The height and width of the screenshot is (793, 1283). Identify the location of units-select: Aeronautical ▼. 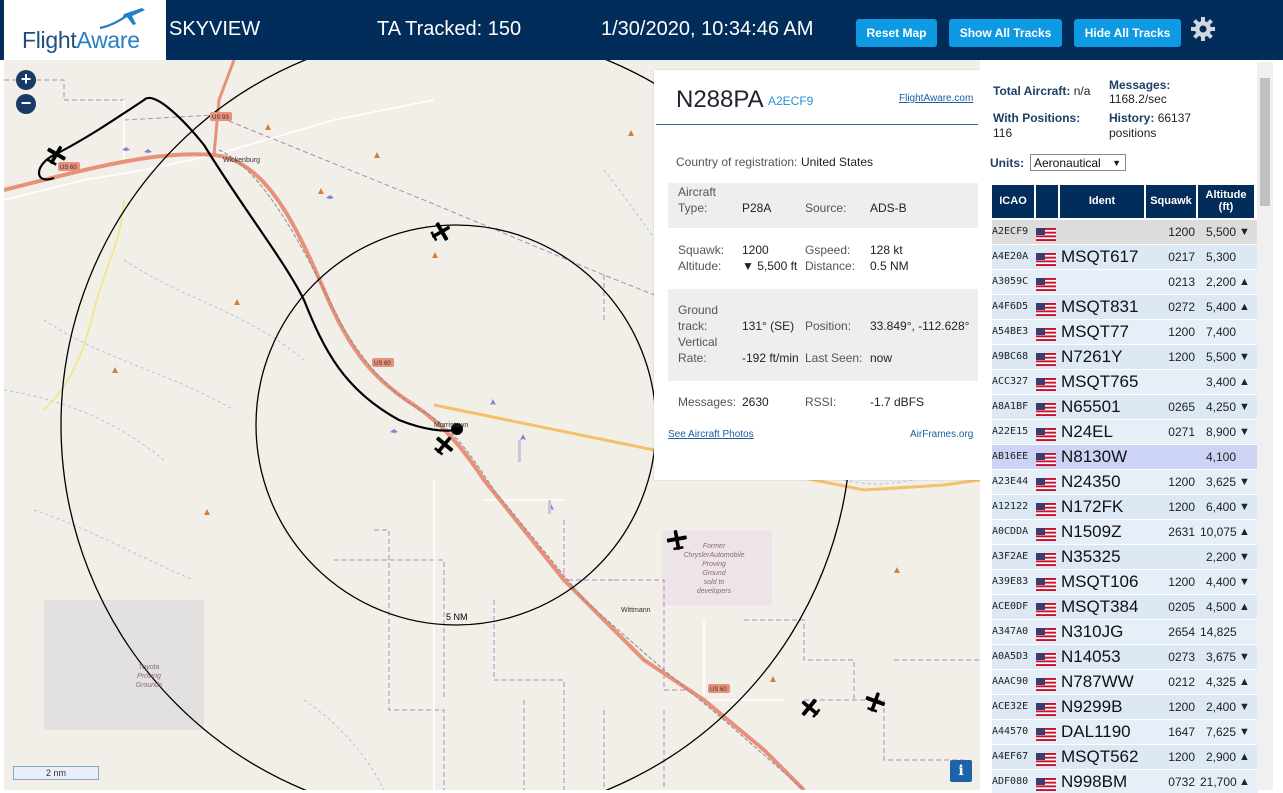
(1078, 162).